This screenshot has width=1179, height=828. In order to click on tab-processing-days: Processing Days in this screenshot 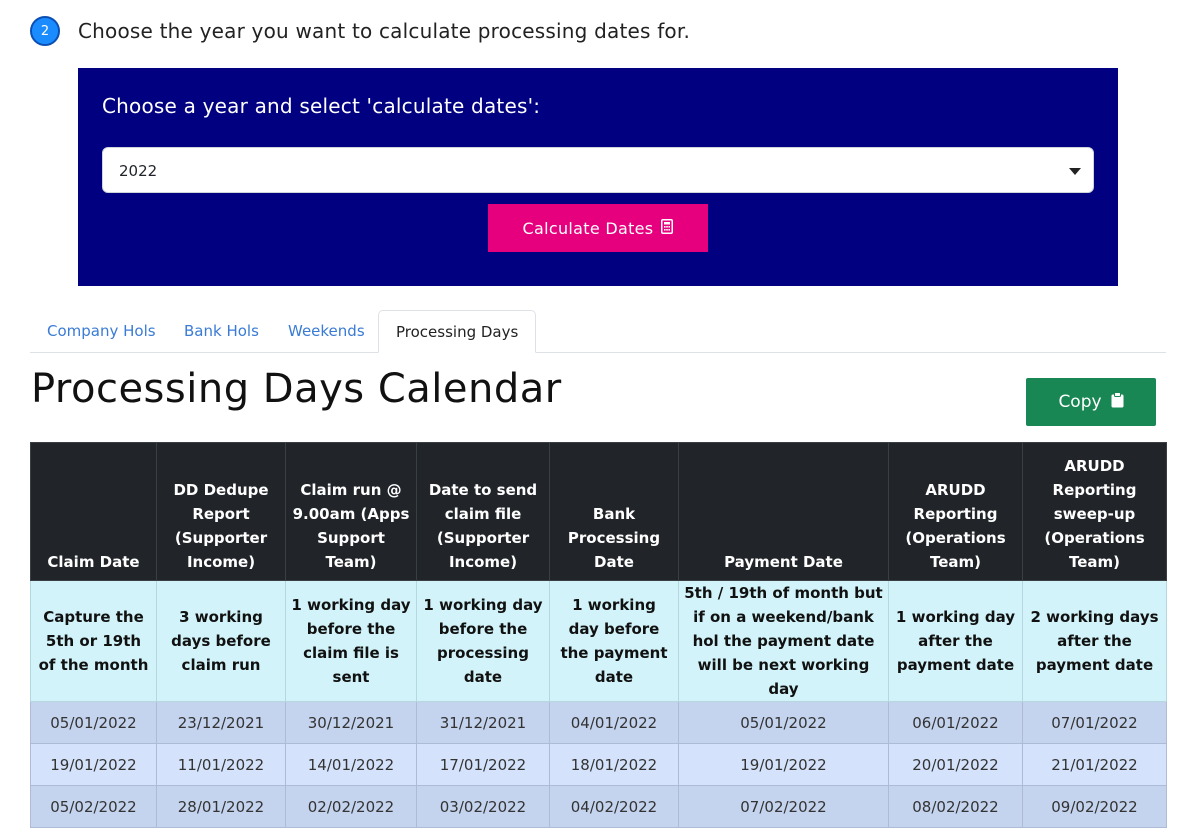, I will do `click(457, 331)`.